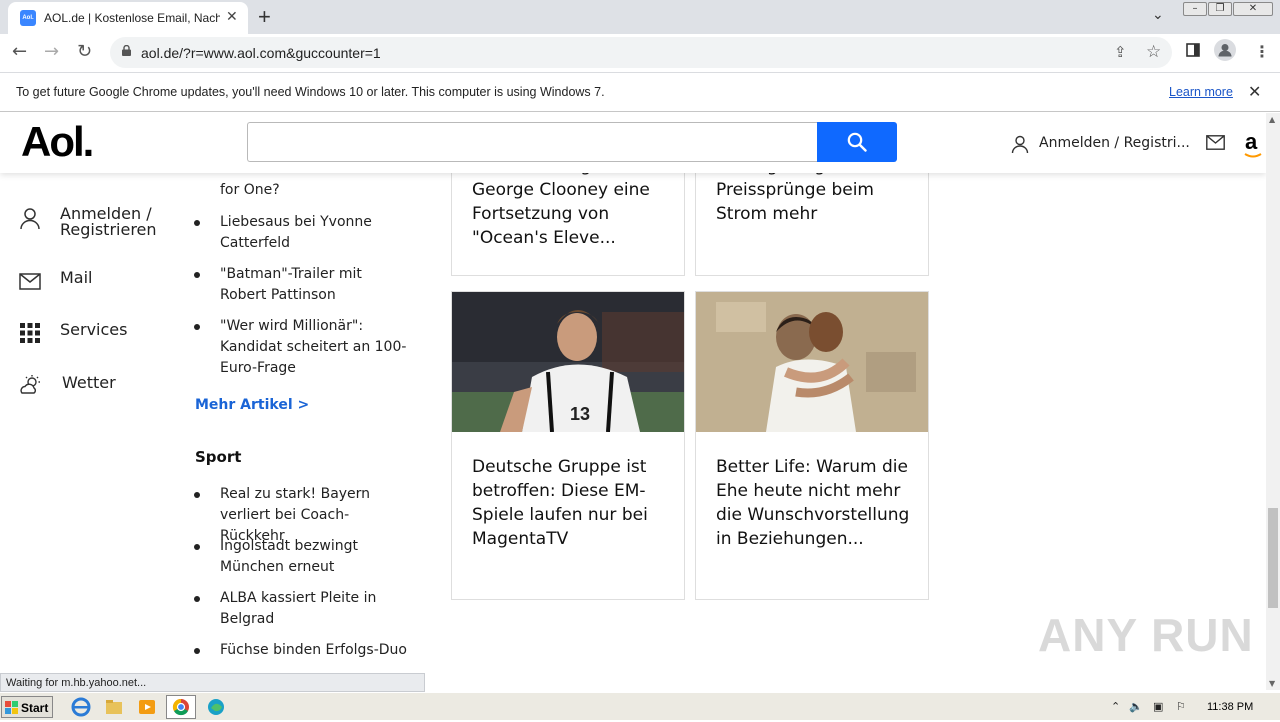  What do you see at coordinates (252, 405) in the screenshot?
I see `more-articles-link: Mehr Artikel >` at bounding box center [252, 405].